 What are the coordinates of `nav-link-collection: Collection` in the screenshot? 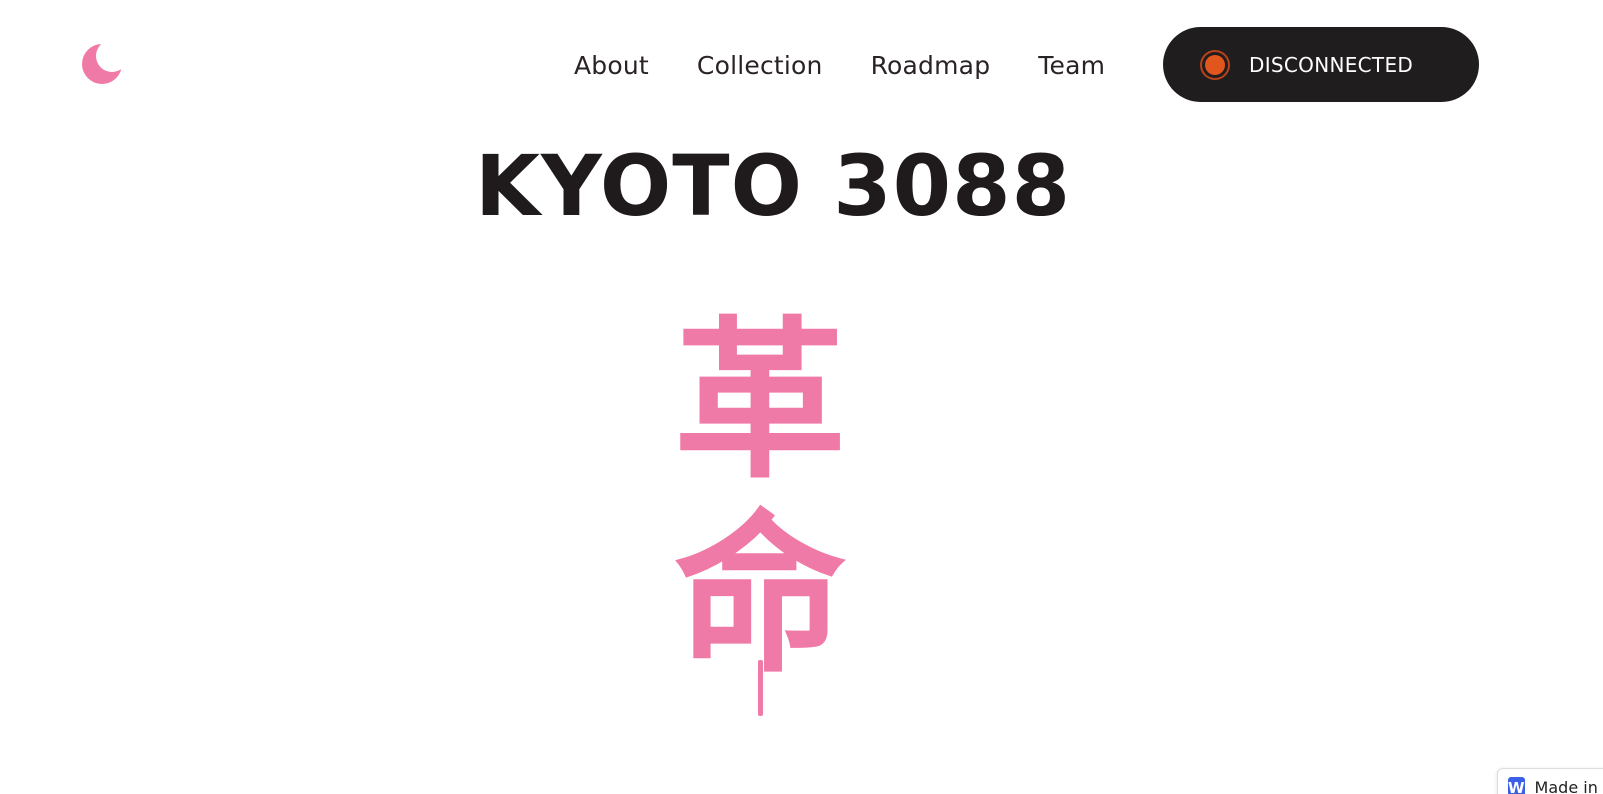 It's located at (760, 65).